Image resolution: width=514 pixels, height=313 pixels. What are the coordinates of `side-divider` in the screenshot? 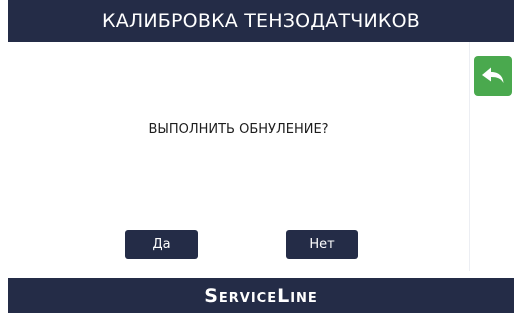 It's located at (469, 156).